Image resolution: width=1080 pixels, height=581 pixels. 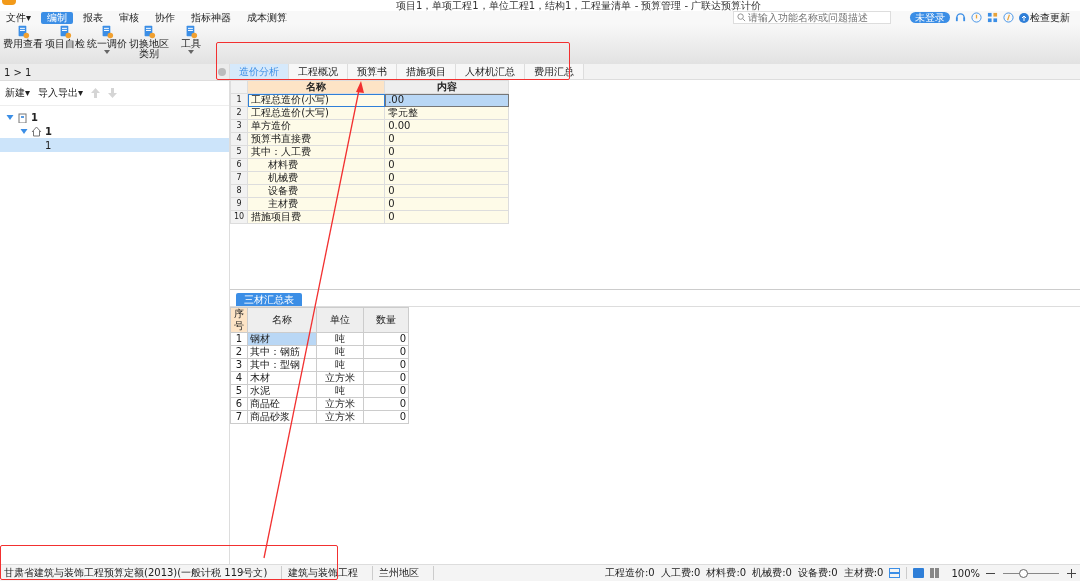 What do you see at coordinates (726, 573) in the screenshot?
I see `status-total: 材料费:0` at bounding box center [726, 573].